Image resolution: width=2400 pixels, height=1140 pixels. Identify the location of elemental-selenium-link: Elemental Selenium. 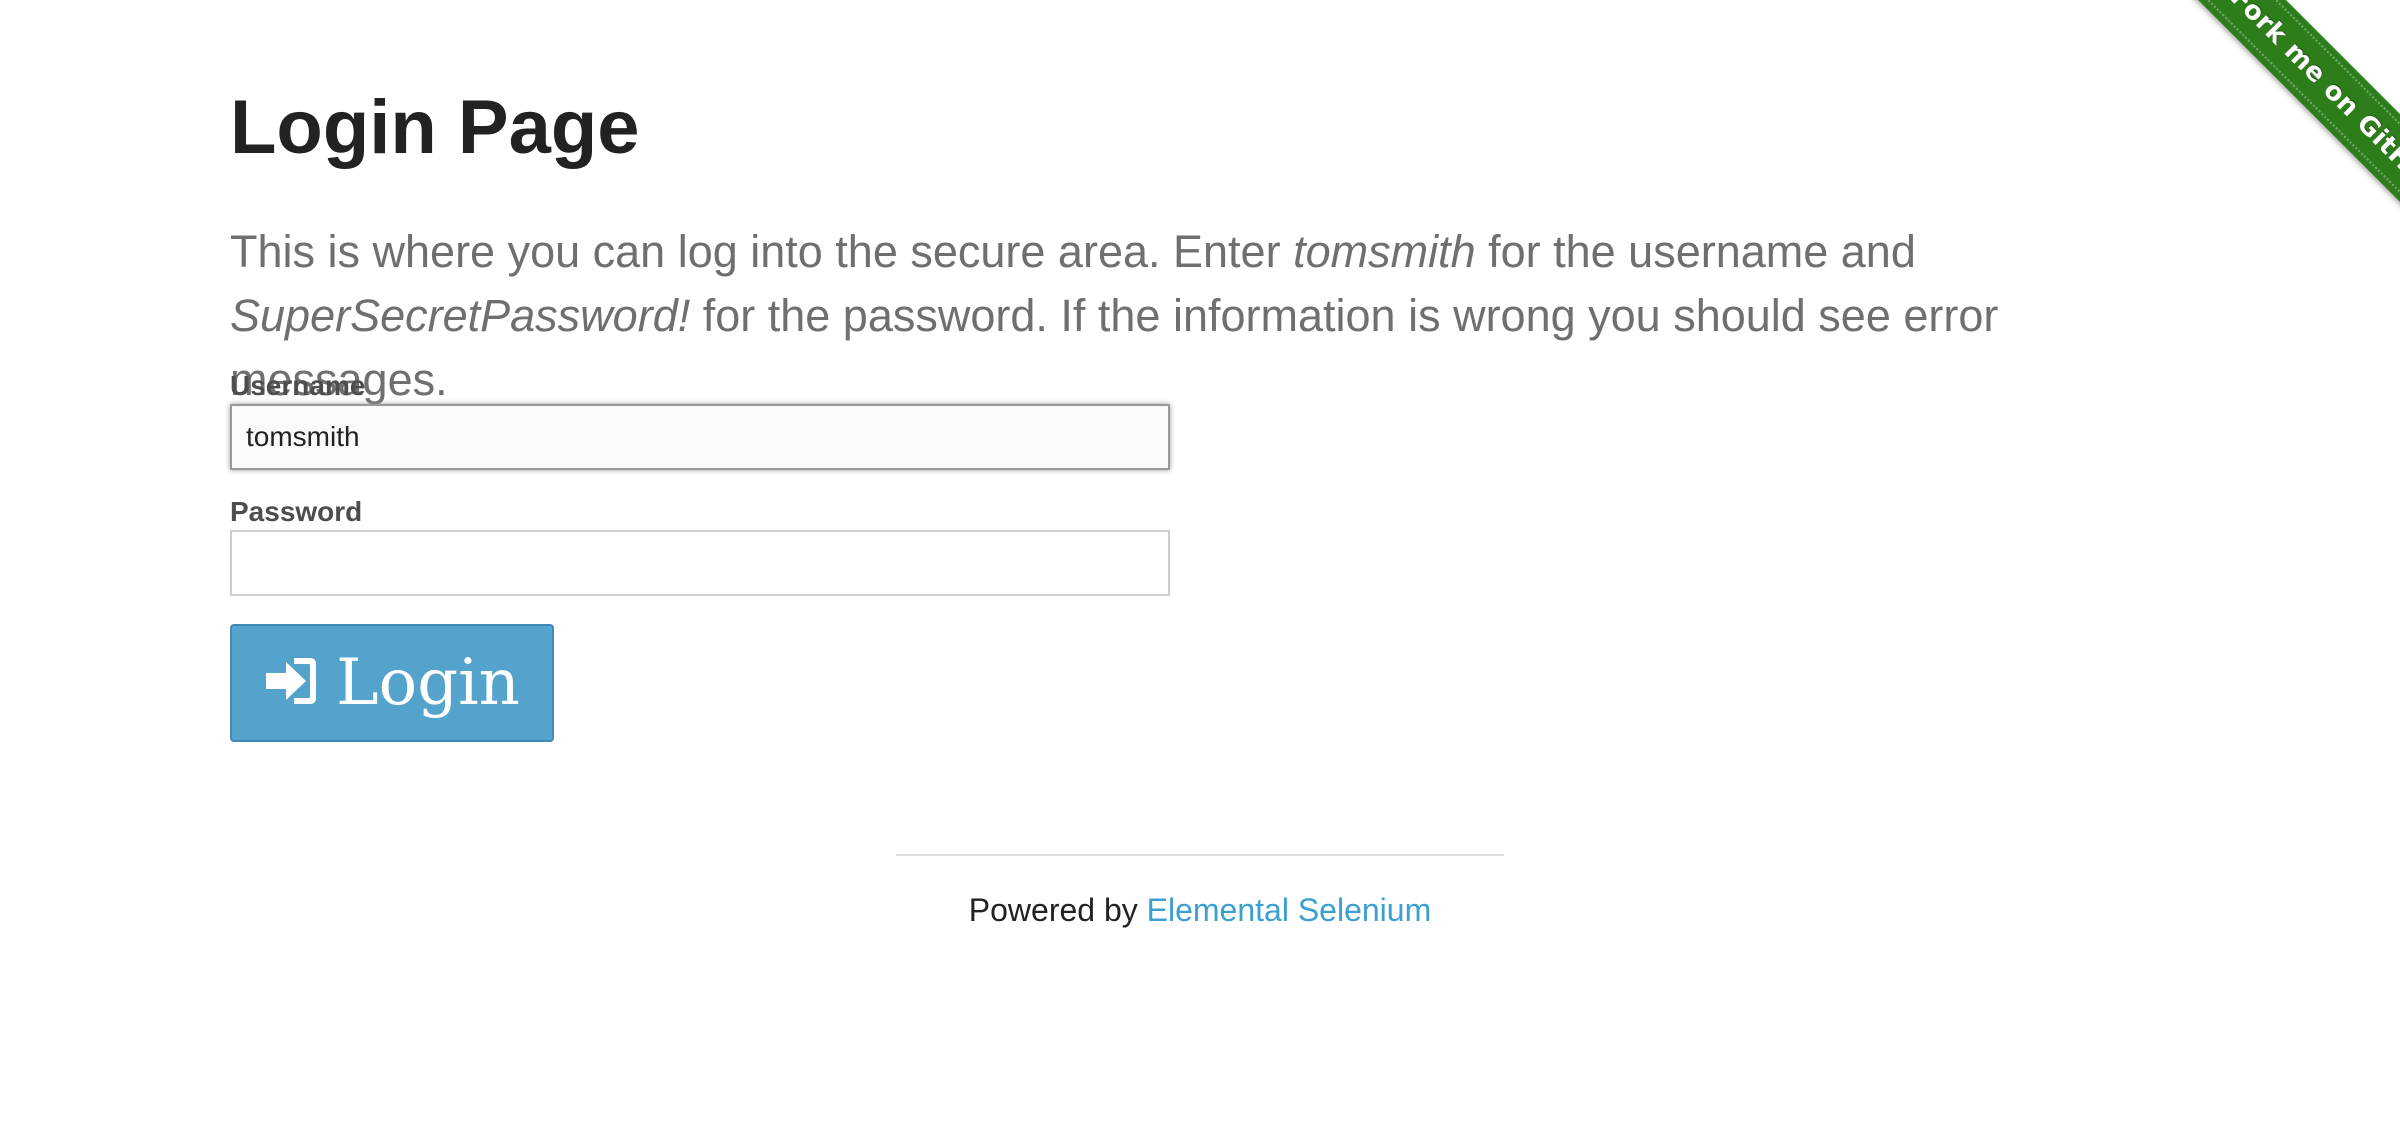
(1289, 910).